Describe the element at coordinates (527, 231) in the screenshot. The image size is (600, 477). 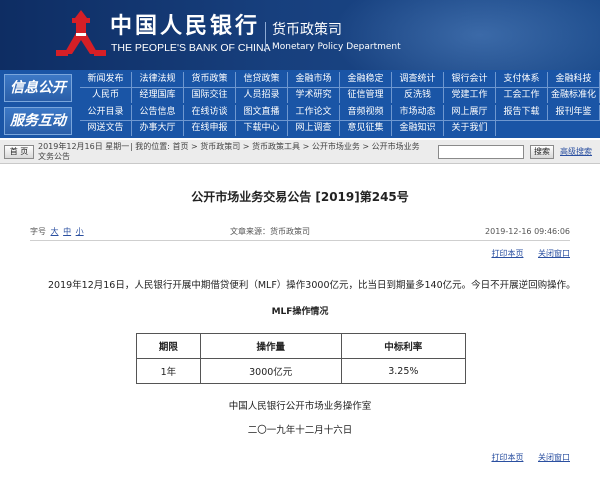
I see `publish-time: 2019-12-16 09:46:06` at that location.